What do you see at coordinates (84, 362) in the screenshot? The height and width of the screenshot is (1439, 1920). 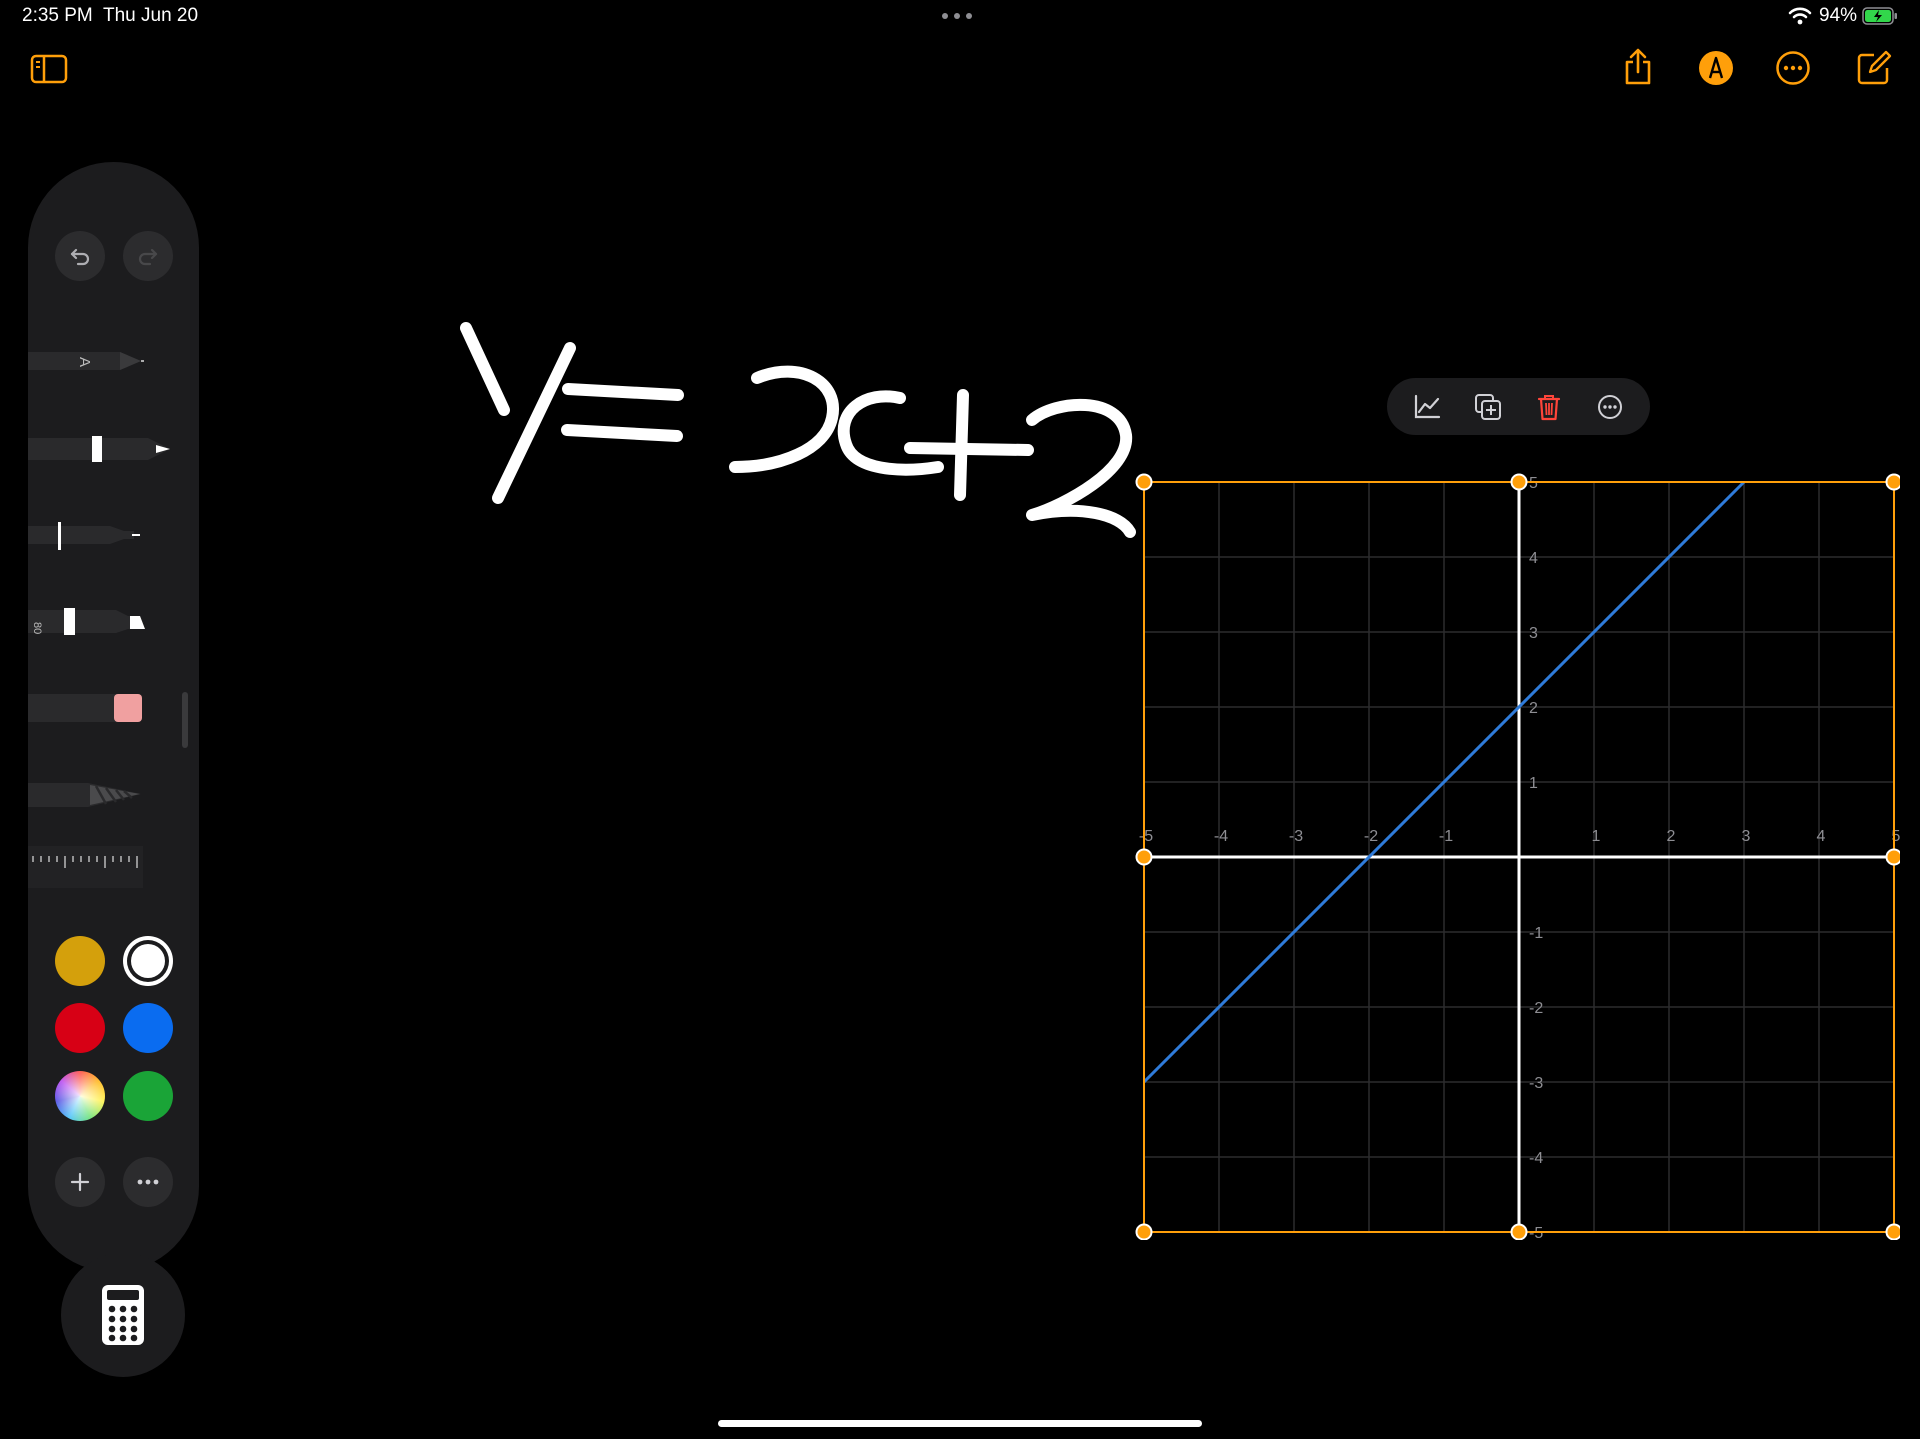 I see `pen-a-label: A` at bounding box center [84, 362].